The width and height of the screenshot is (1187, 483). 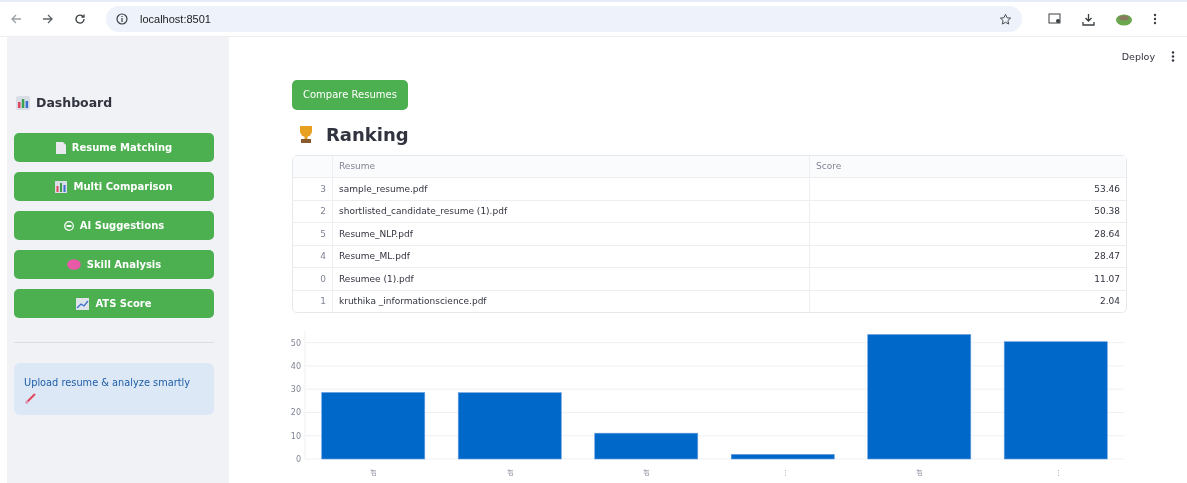 I want to click on sidebar-title: Dashboard, so click(x=74, y=102).